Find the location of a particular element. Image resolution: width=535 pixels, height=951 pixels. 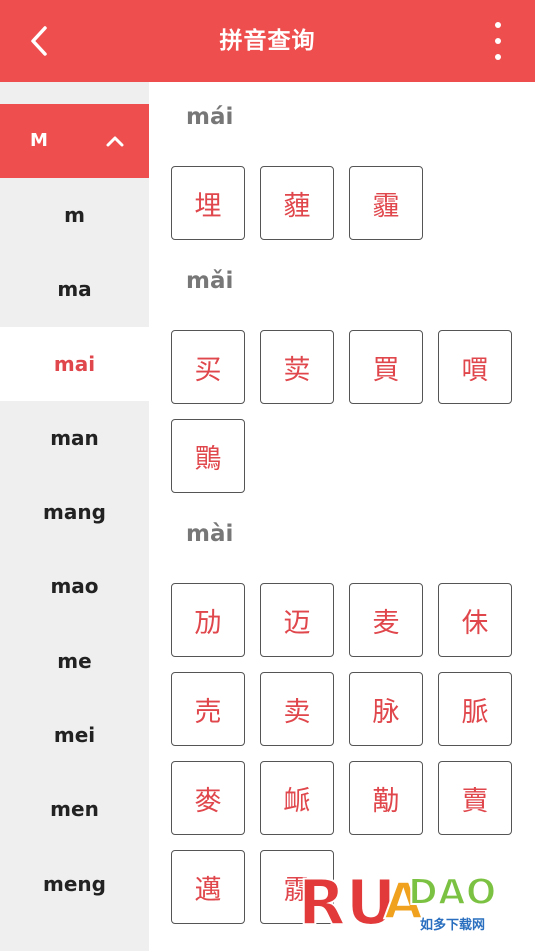

char-button: 賣 is located at coordinates (475, 798).